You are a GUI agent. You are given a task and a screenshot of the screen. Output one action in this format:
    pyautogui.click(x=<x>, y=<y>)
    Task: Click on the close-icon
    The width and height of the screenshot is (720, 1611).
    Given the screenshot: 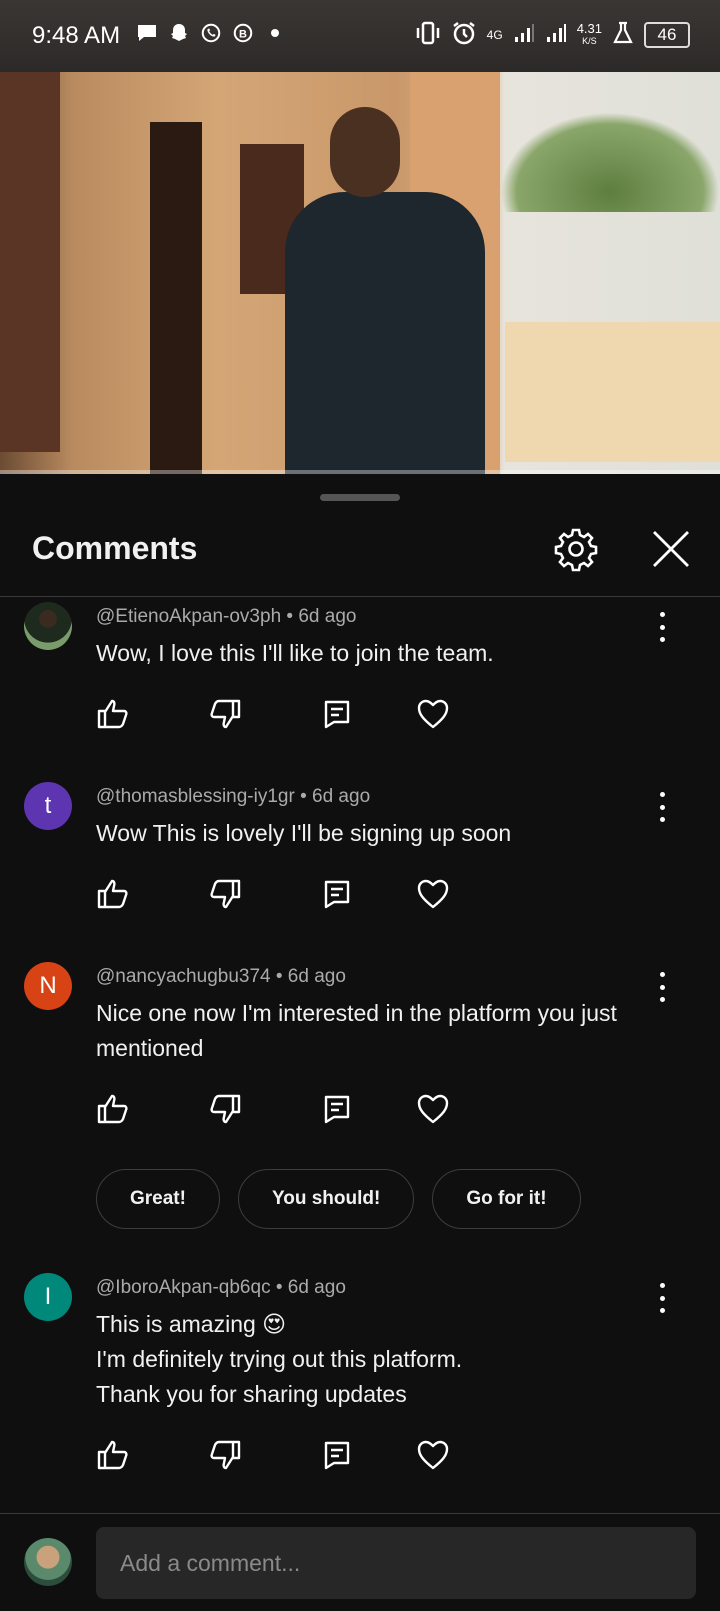 What is the action you would take?
    pyautogui.click(x=671, y=549)
    